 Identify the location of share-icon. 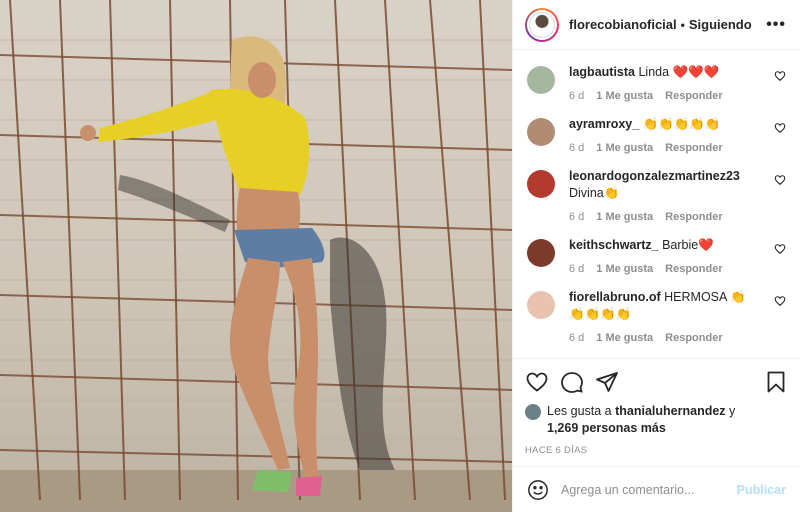
(607, 382).